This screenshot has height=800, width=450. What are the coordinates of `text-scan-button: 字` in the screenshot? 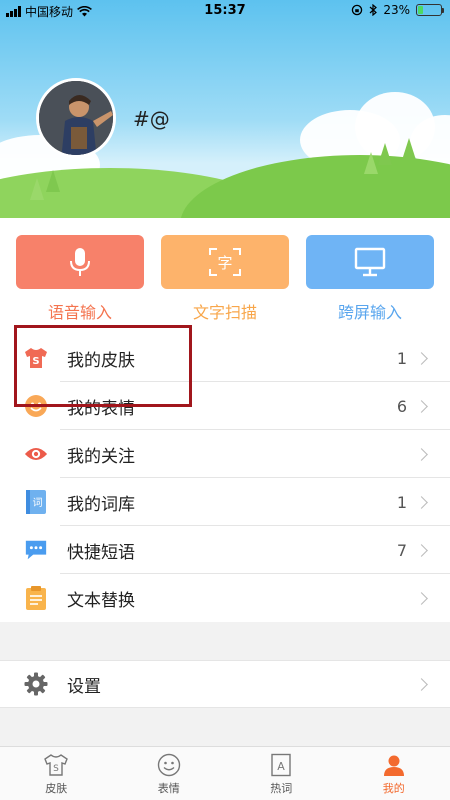 It's located at (225, 262).